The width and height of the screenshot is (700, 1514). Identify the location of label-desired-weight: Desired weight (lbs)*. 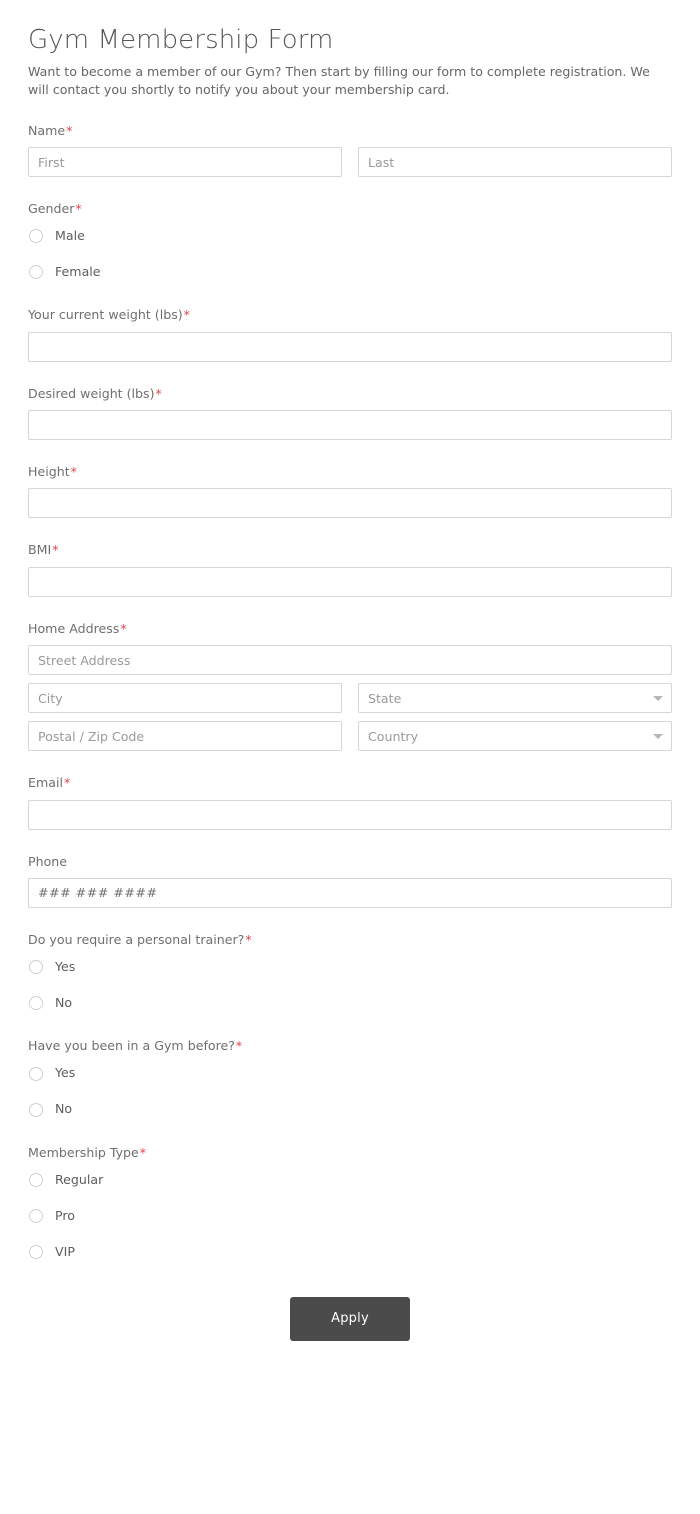
(350, 394).